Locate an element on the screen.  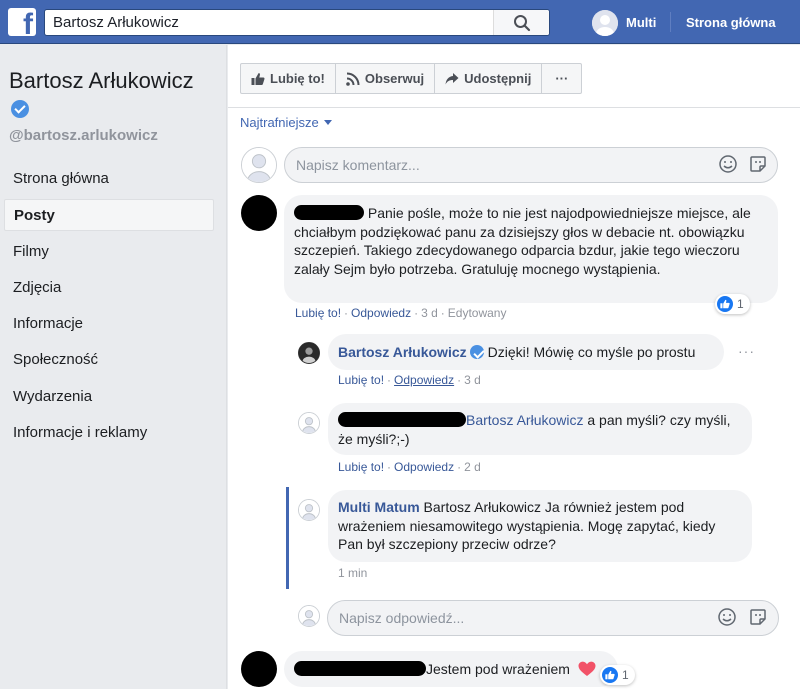
timestamp: 2 d is located at coordinates (472, 467).